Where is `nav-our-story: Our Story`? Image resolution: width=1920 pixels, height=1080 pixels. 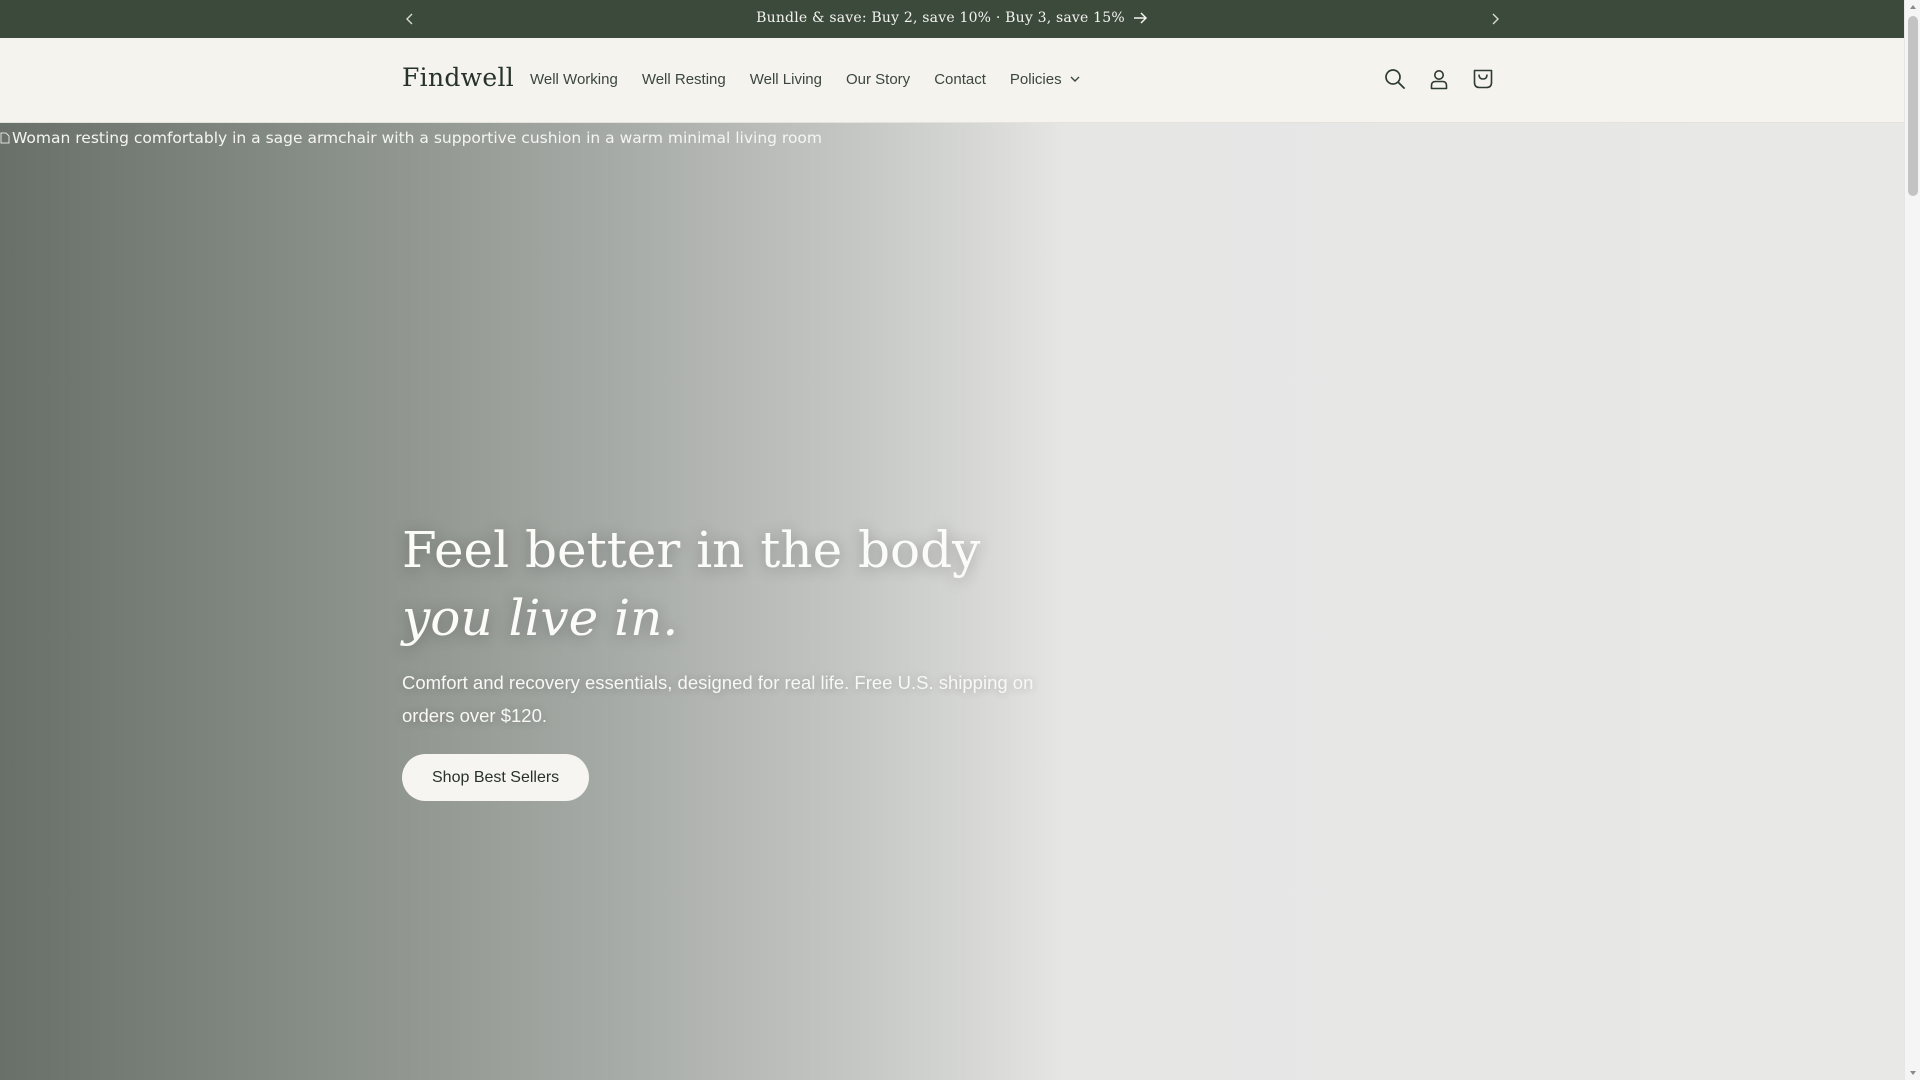
nav-our-story: Our Story is located at coordinates (878, 79).